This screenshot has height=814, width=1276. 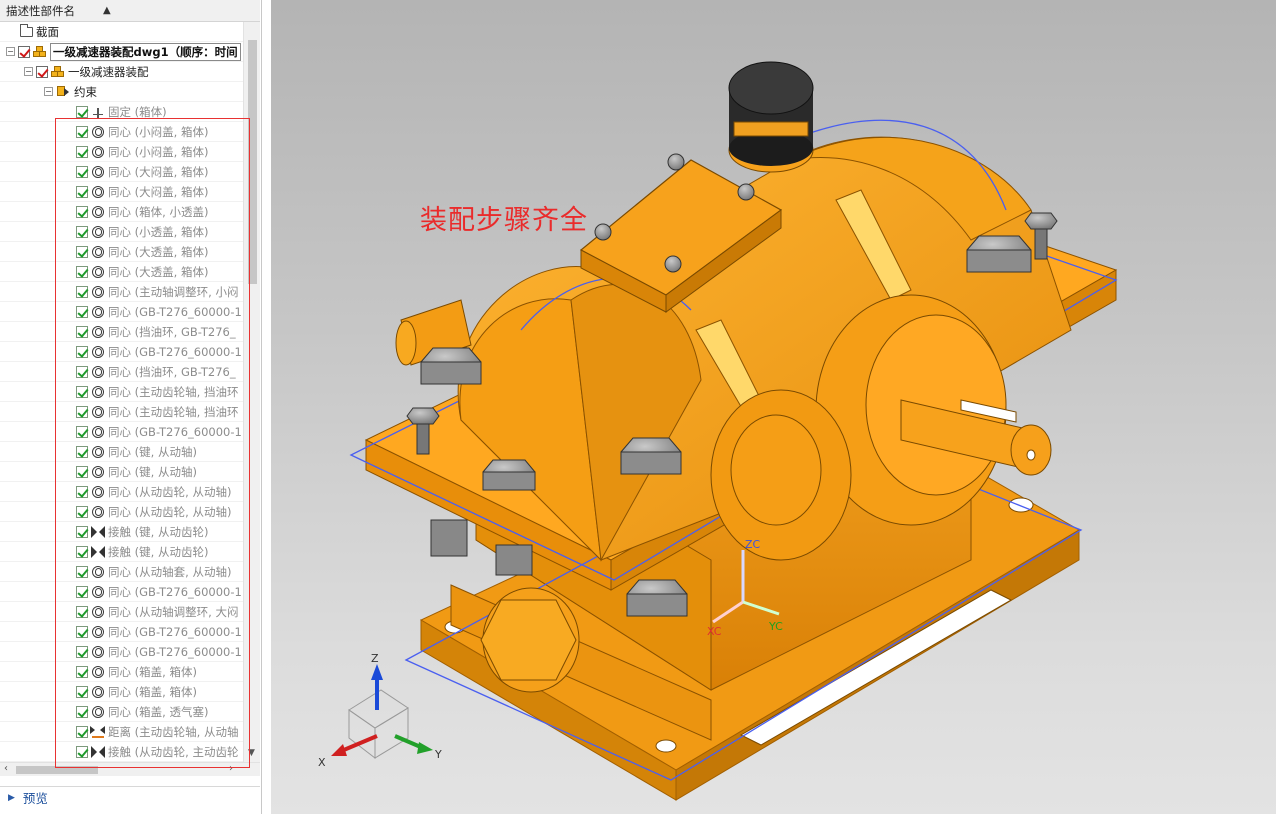 I want to click on tree-node: − 约束, so click(x=121, y=92).